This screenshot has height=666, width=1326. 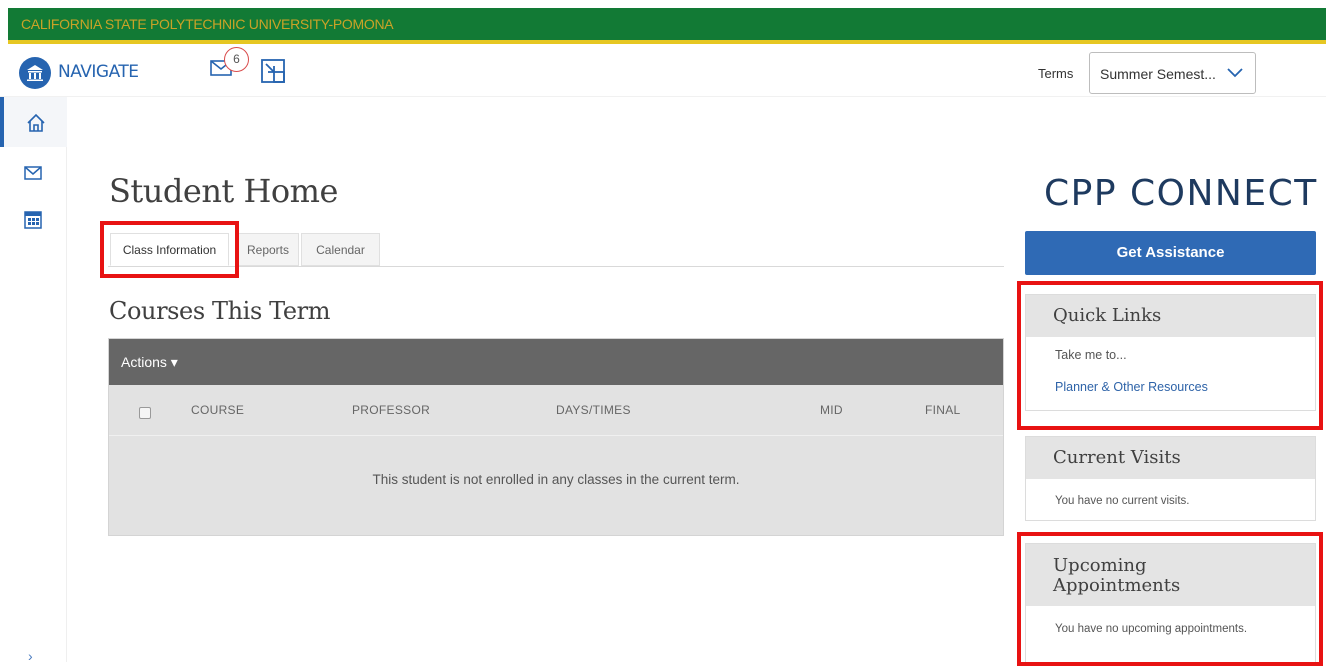 I want to click on mail-icon, so click(x=33, y=173).